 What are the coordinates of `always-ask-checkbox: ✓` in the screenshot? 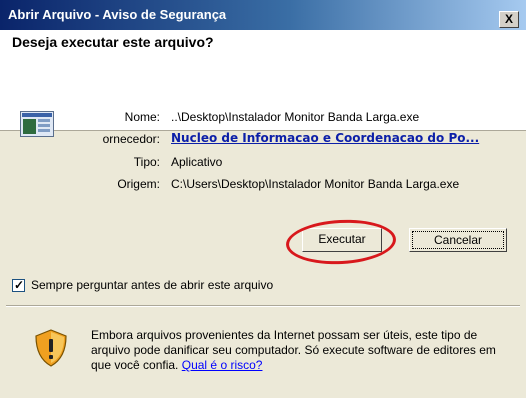 It's located at (18, 285).